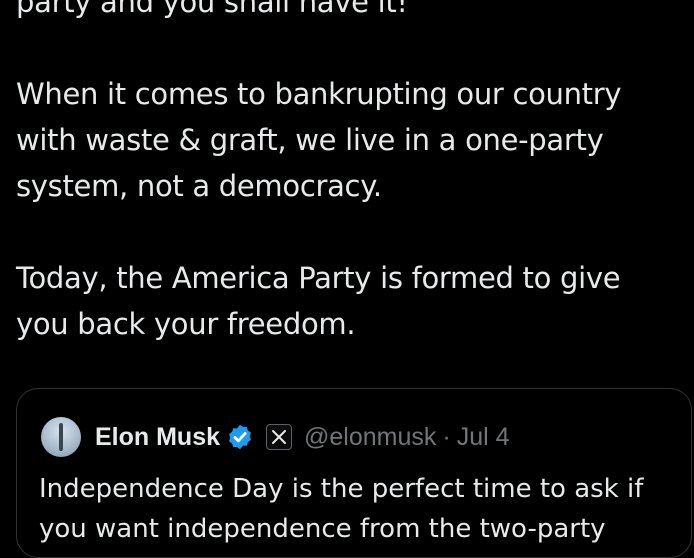 The height and width of the screenshot is (558, 694). I want to click on quoted-tweet-header: Elon Musk @elonmusk · Jul 4, so click(275, 437).